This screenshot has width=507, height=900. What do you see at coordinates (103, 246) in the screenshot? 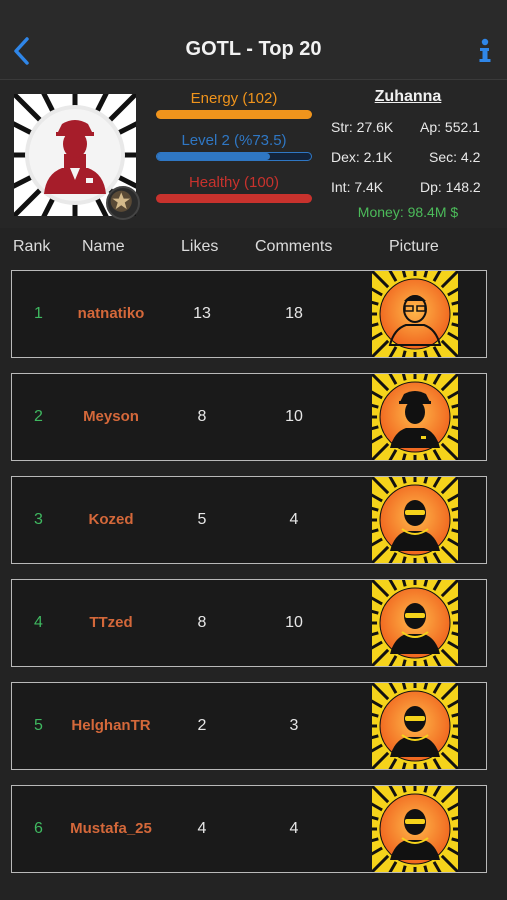
I see `name-column-header: Name` at bounding box center [103, 246].